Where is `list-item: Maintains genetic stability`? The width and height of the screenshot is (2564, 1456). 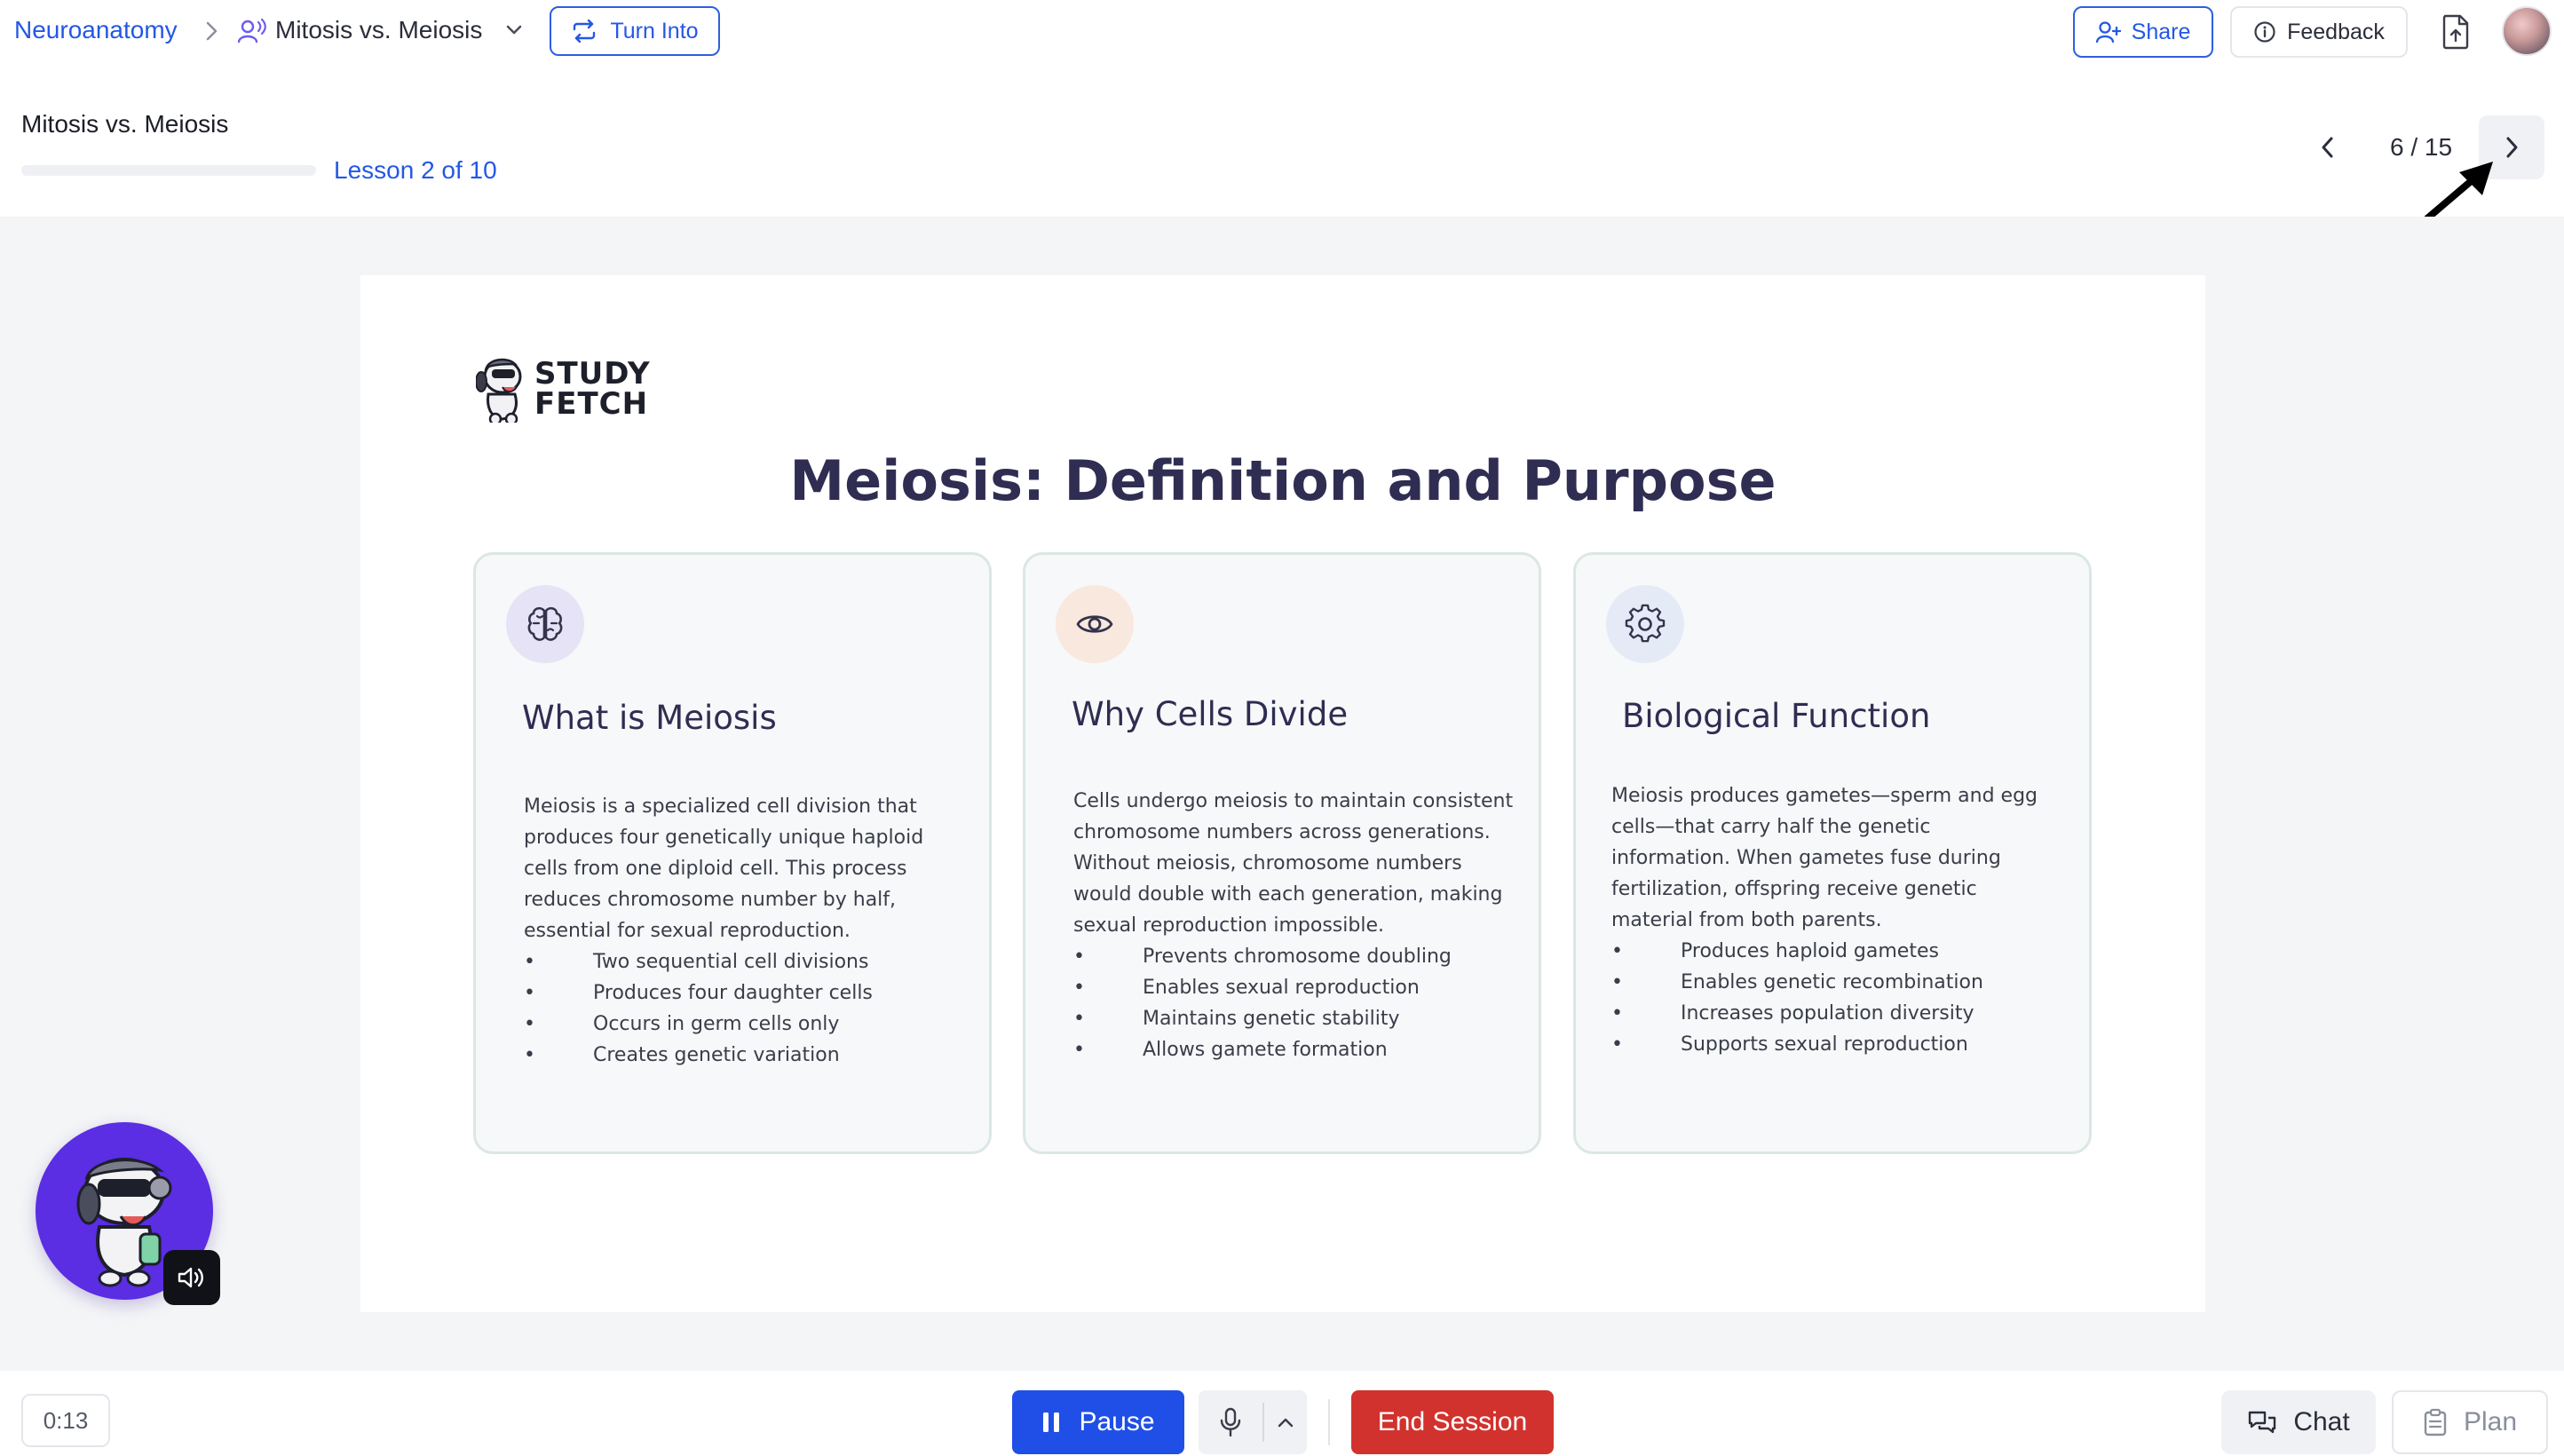
list-item: Maintains genetic stability is located at coordinates (1295, 1019).